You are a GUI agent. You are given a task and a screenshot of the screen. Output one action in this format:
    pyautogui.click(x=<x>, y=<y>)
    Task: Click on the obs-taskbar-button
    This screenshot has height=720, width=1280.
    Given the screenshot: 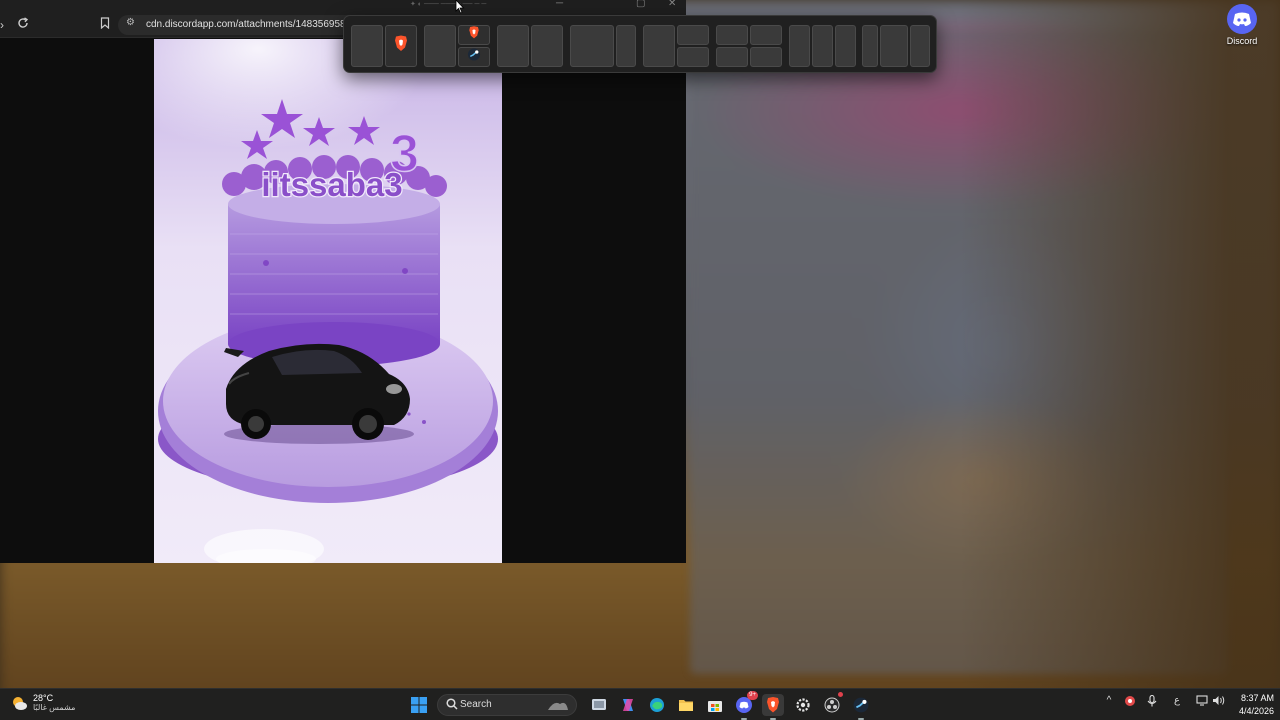 What is the action you would take?
    pyautogui.click(x=832, y=704)
    